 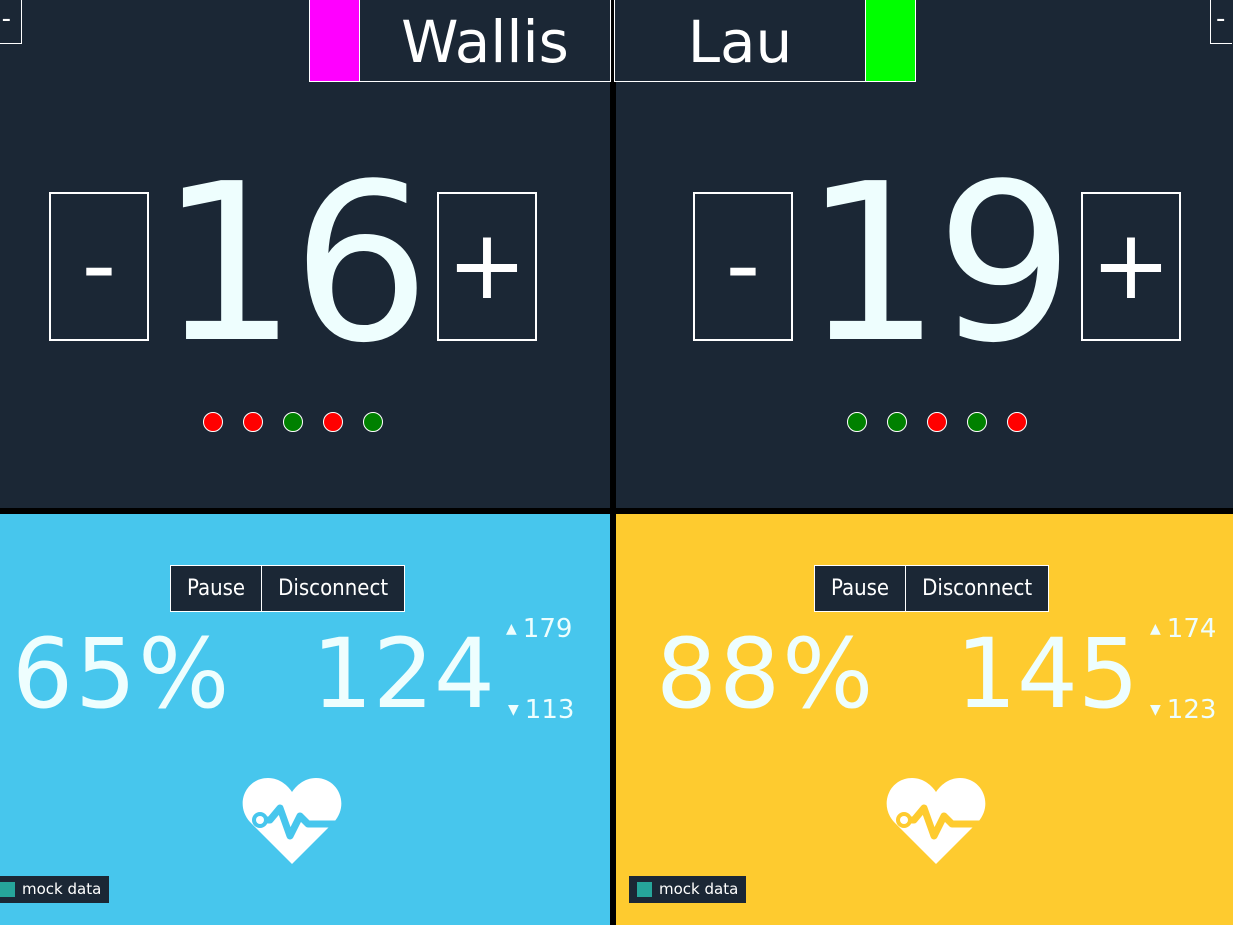 What do you see at coordinates (122, 674) in the screenshot?
I see `heart-rate-percent: 65%` at bounding box center [122, 674].